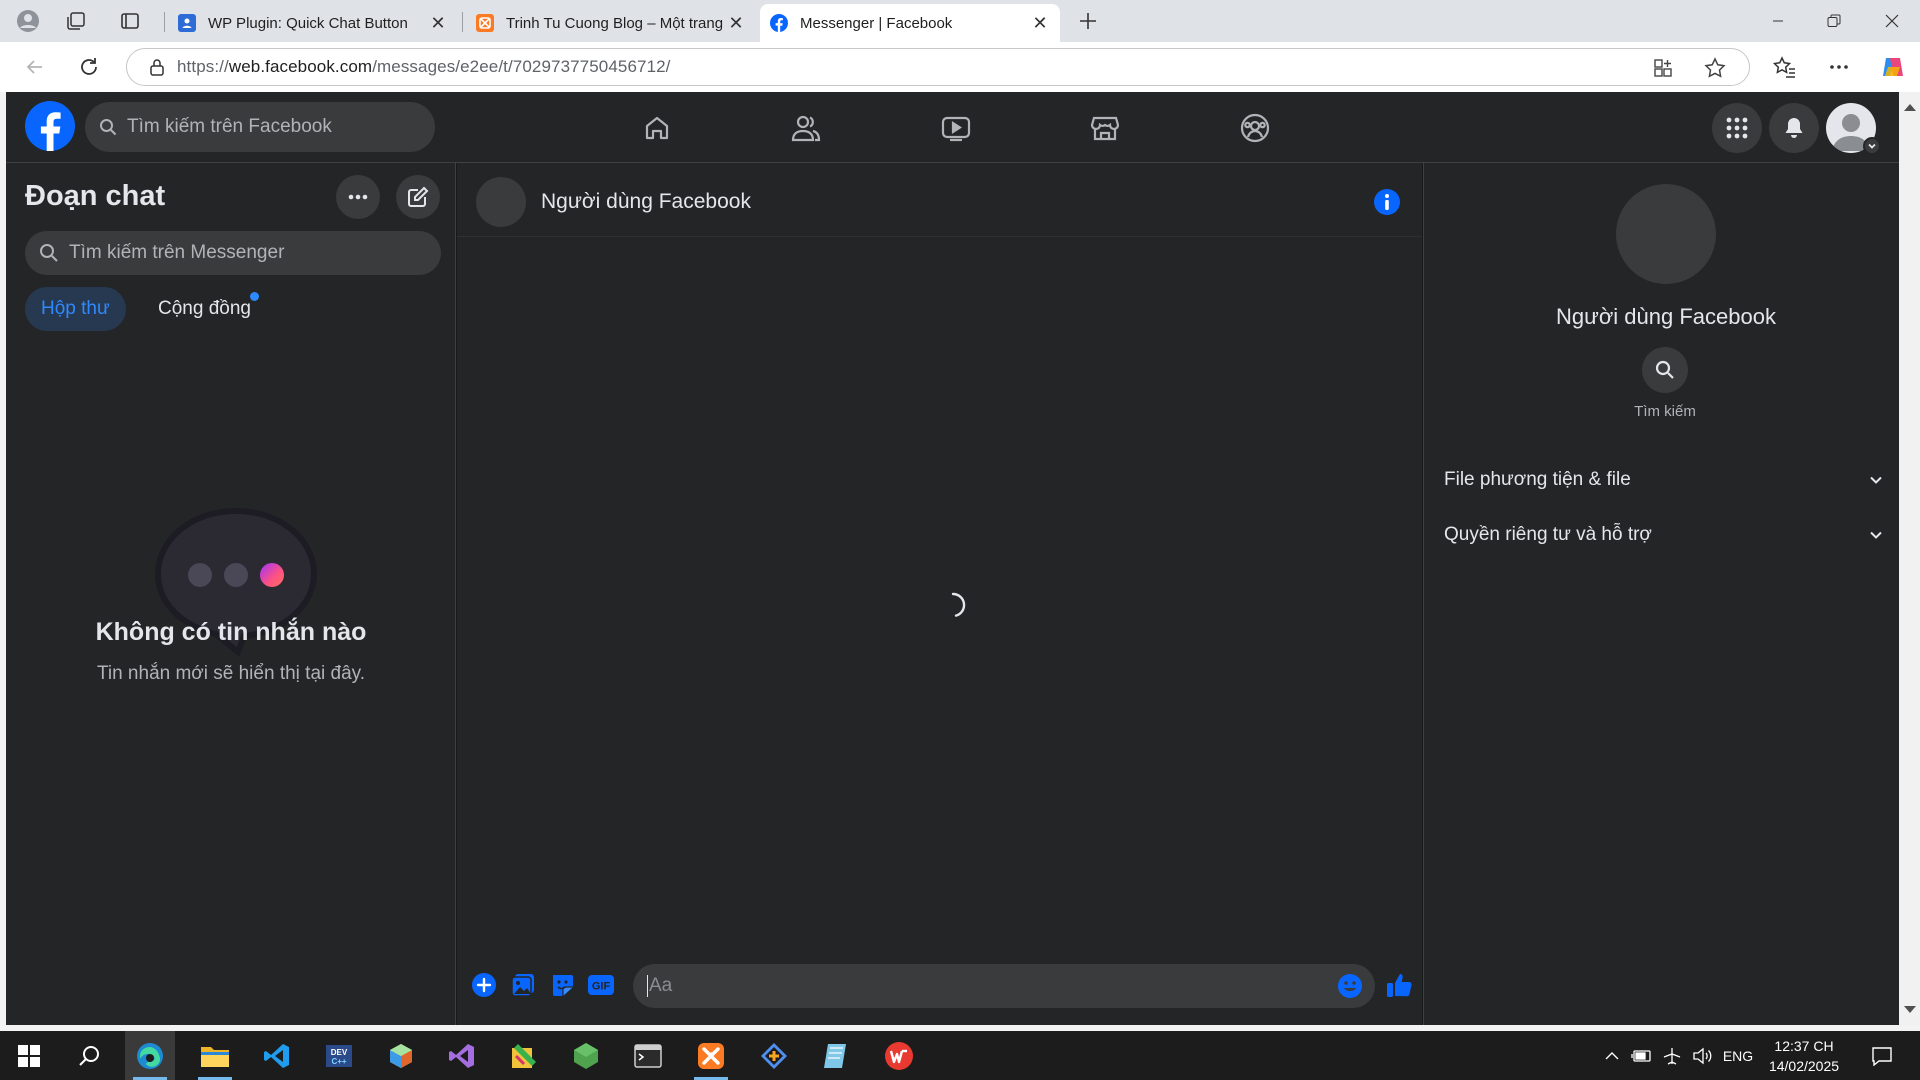 The height and width of the screenshot is (1080, 1920). What do you see at coordinates (1387, 202) in the screenshot?
I see `info-icon` at bounding box center [1387, 202].